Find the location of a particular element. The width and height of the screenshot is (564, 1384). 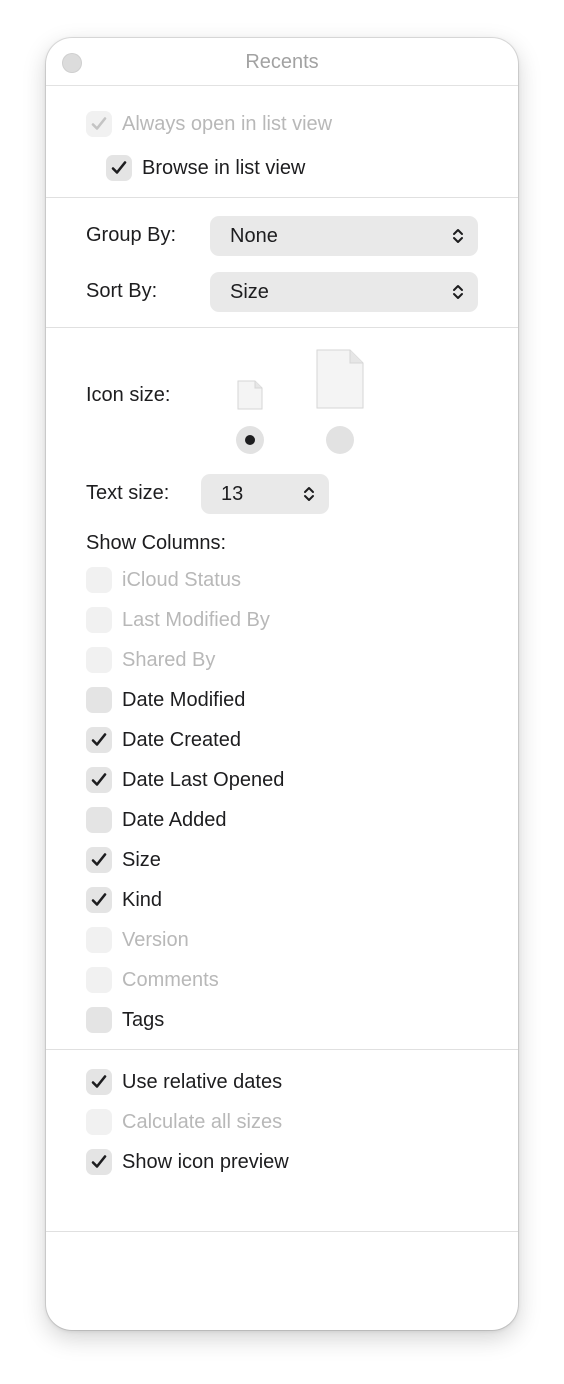

date-created-checkbox is located at coordinates (99, 740).